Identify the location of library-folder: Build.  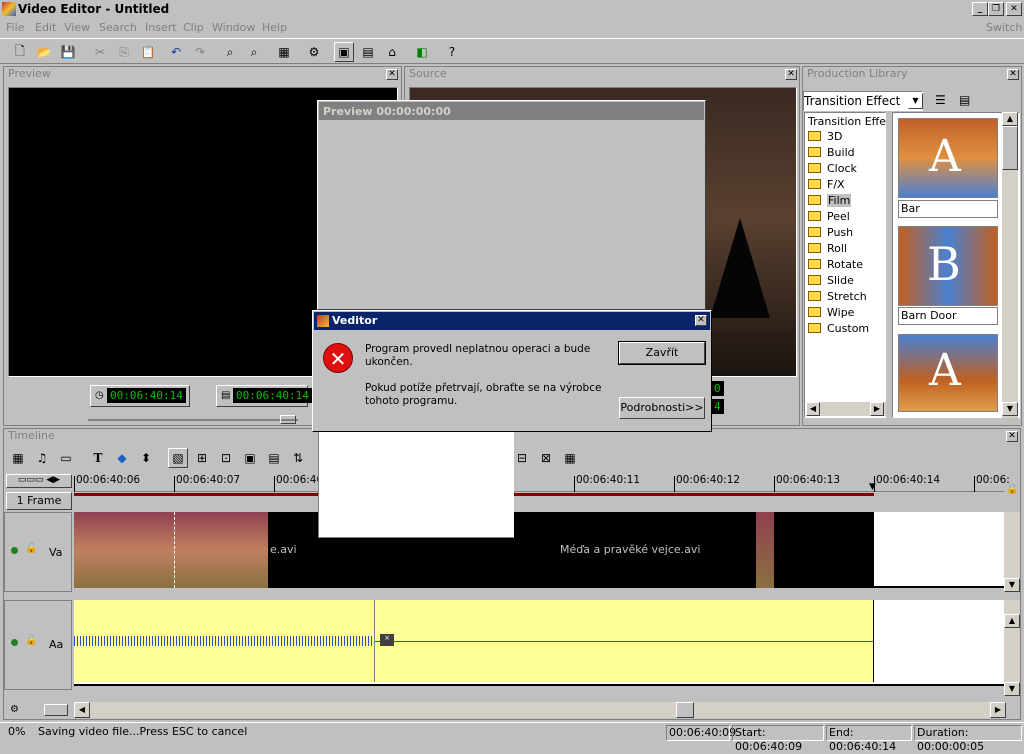
(848, 154).